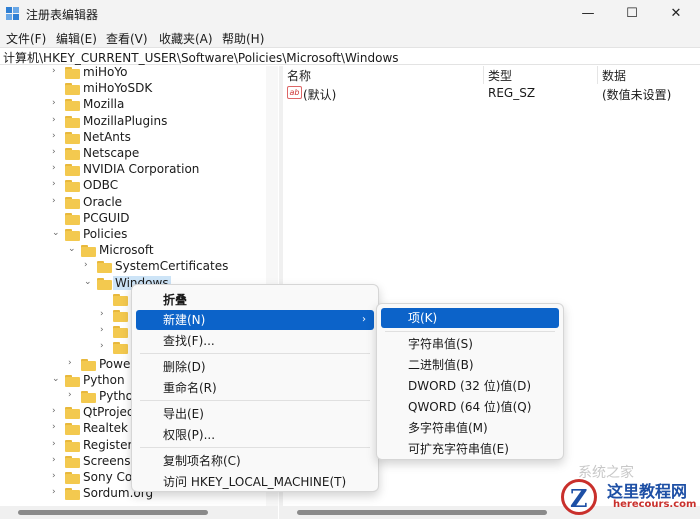  I want to click on context-menu-item: 访问 HKEY_LOCAL_MACHINE(T), so click(255, 482).